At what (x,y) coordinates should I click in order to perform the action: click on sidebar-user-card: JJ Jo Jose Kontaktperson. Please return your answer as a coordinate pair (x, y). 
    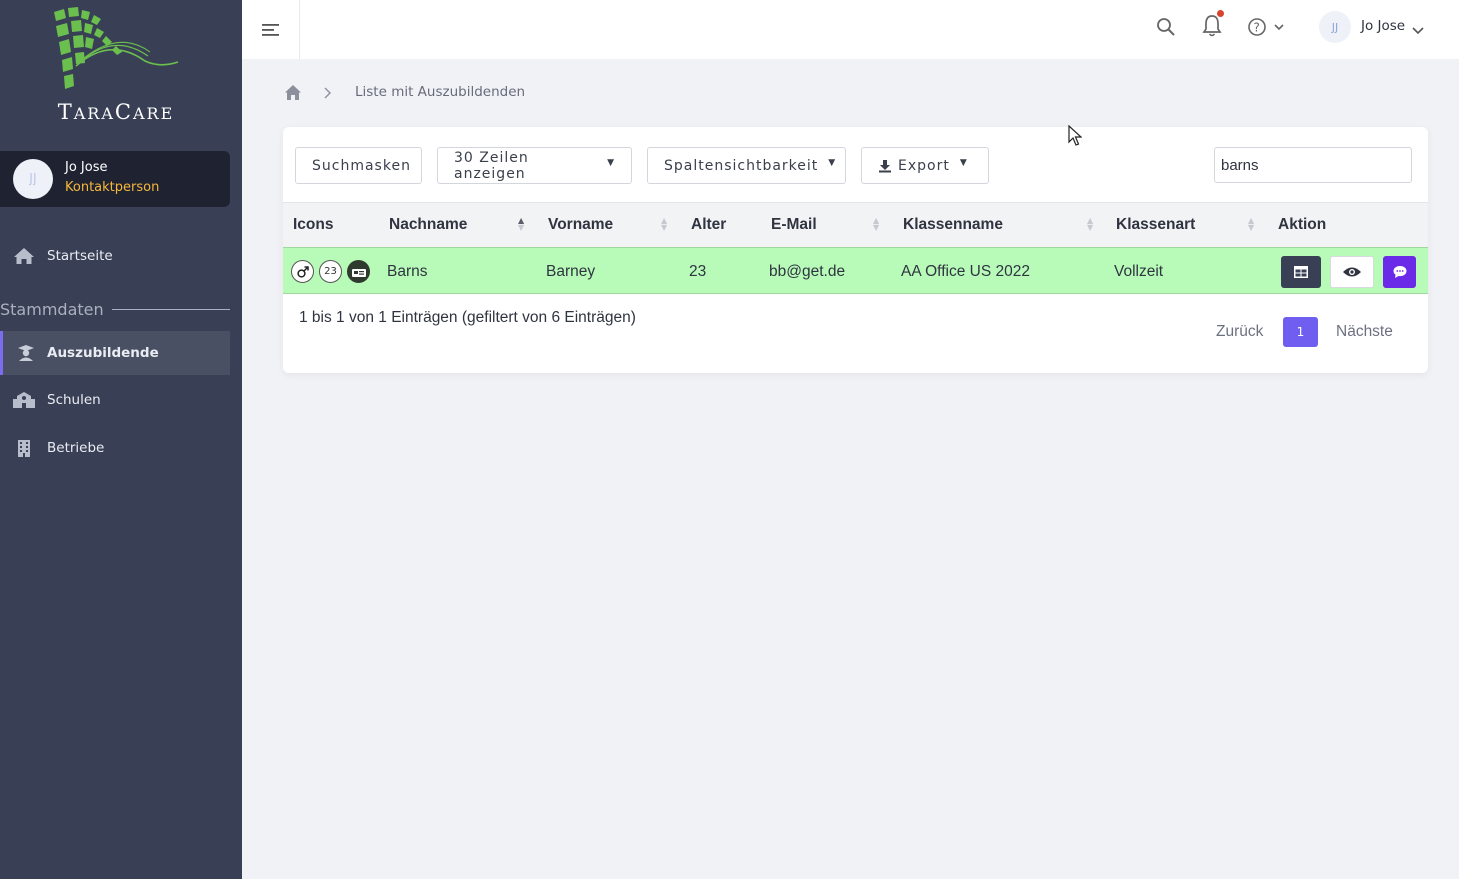
    Looking at the image, I should click on (115, 179).